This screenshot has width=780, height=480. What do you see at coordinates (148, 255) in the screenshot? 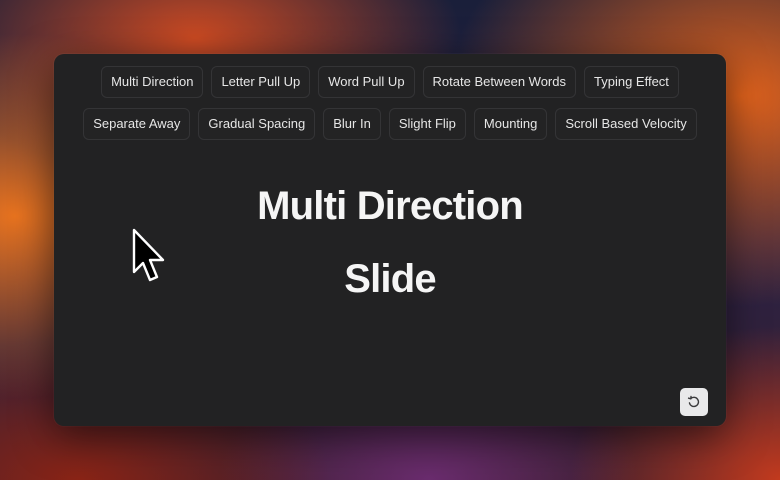
I see `mouse-pointer-icon` at bounding box center [148, 255].